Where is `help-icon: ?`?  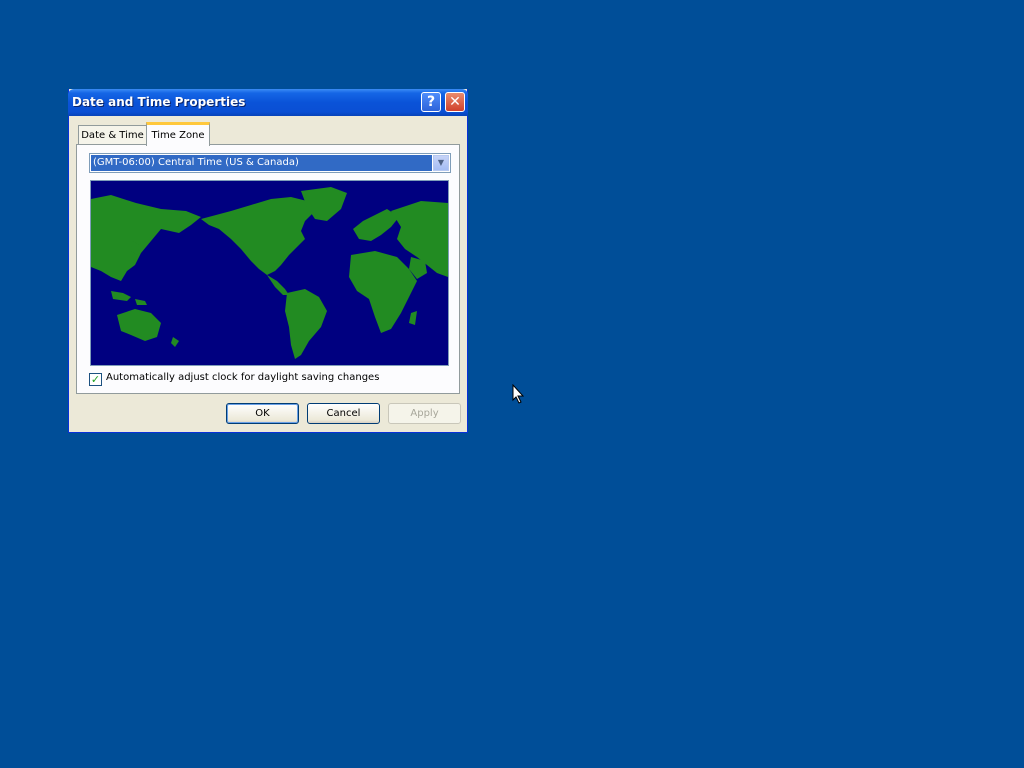 help-icon: ? is located at coordinates (431, 102).